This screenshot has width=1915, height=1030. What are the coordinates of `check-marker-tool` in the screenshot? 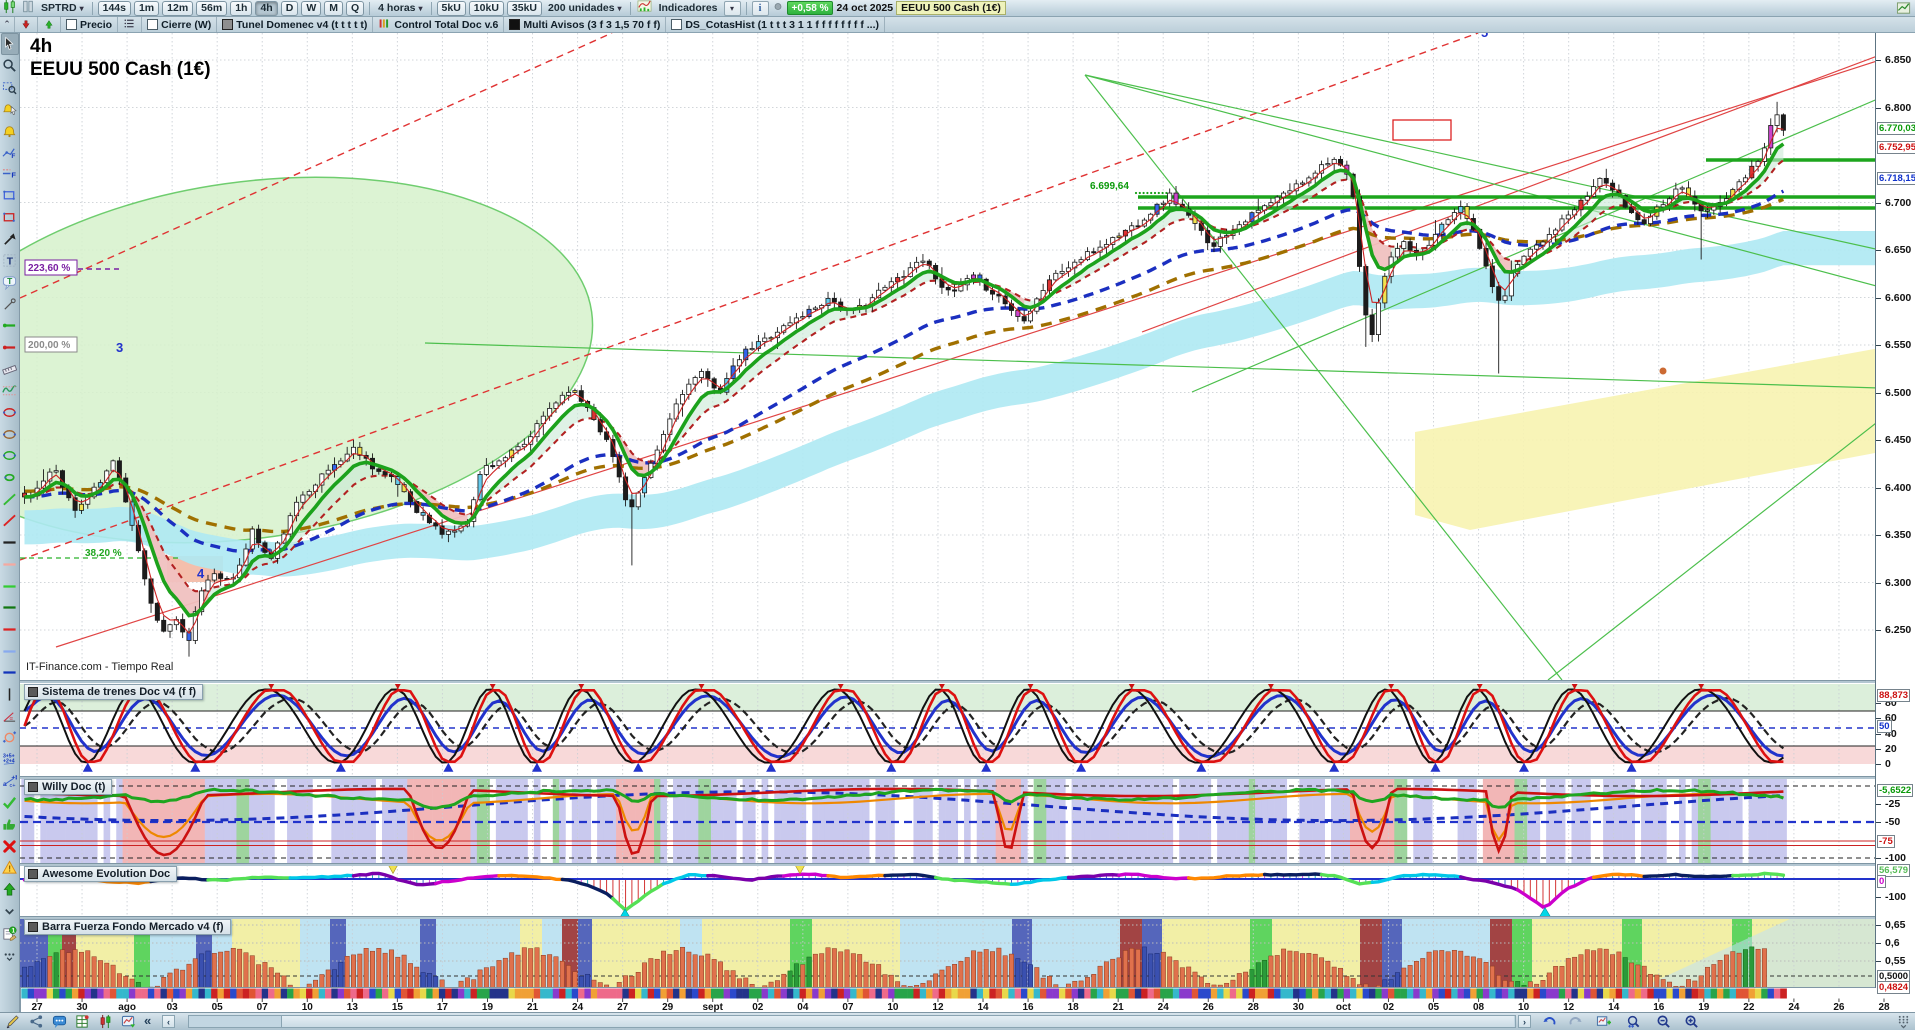 It's located at (10, 803).